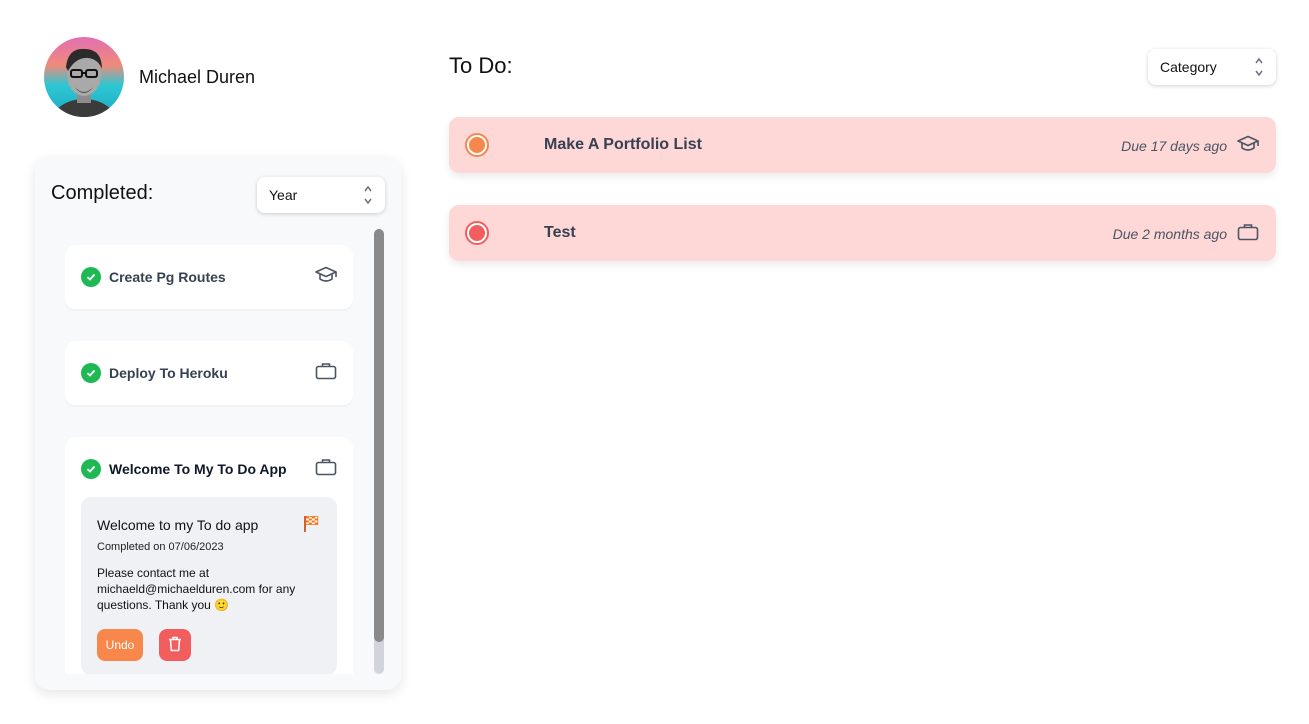  Describe the element at coordinates (168, 373) in the screenshot. I see `completed-item-title: Deploy To Heroku` at that location.